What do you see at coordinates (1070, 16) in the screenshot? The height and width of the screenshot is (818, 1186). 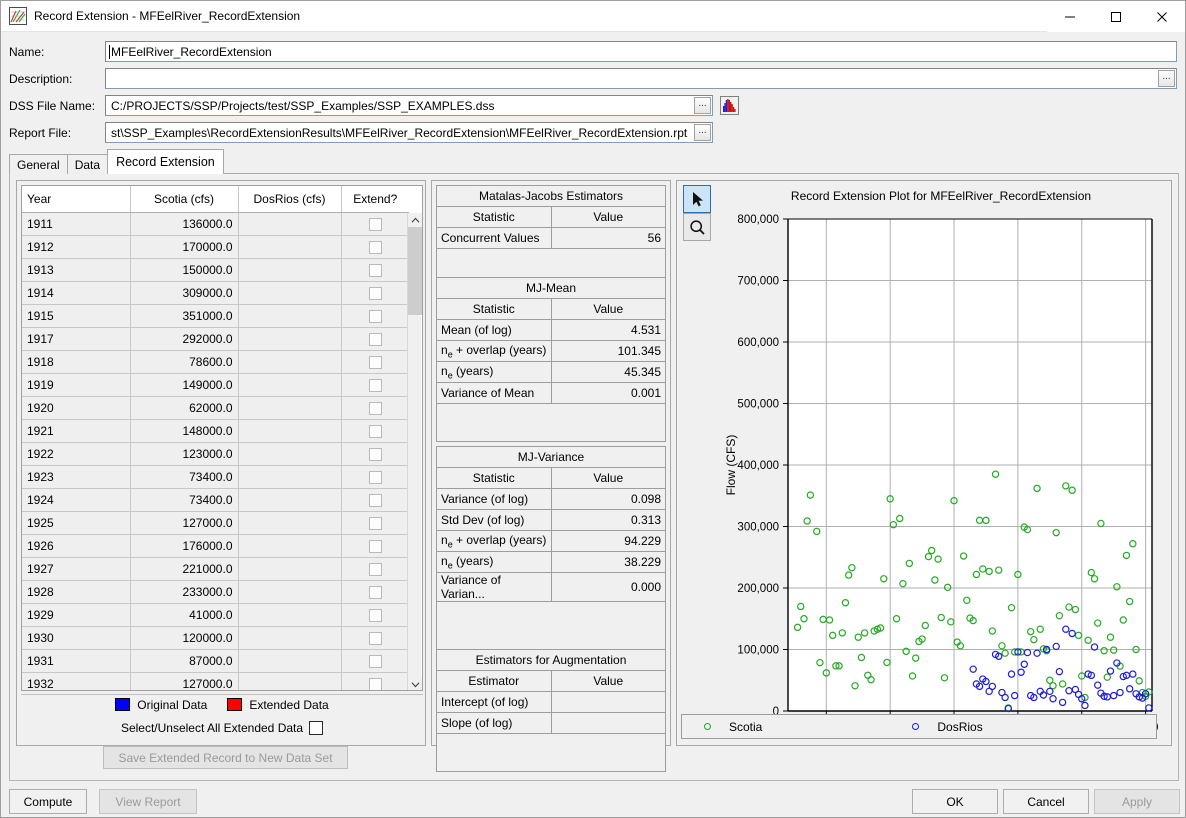 I see `minimize-button` at bounding box center [1070, 16].